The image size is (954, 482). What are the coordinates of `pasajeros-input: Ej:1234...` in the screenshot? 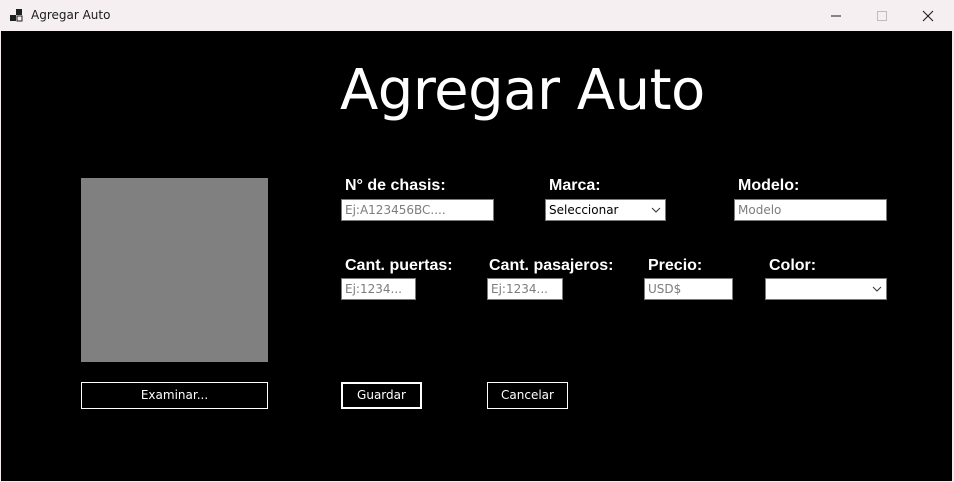 It's located at (525, 289).